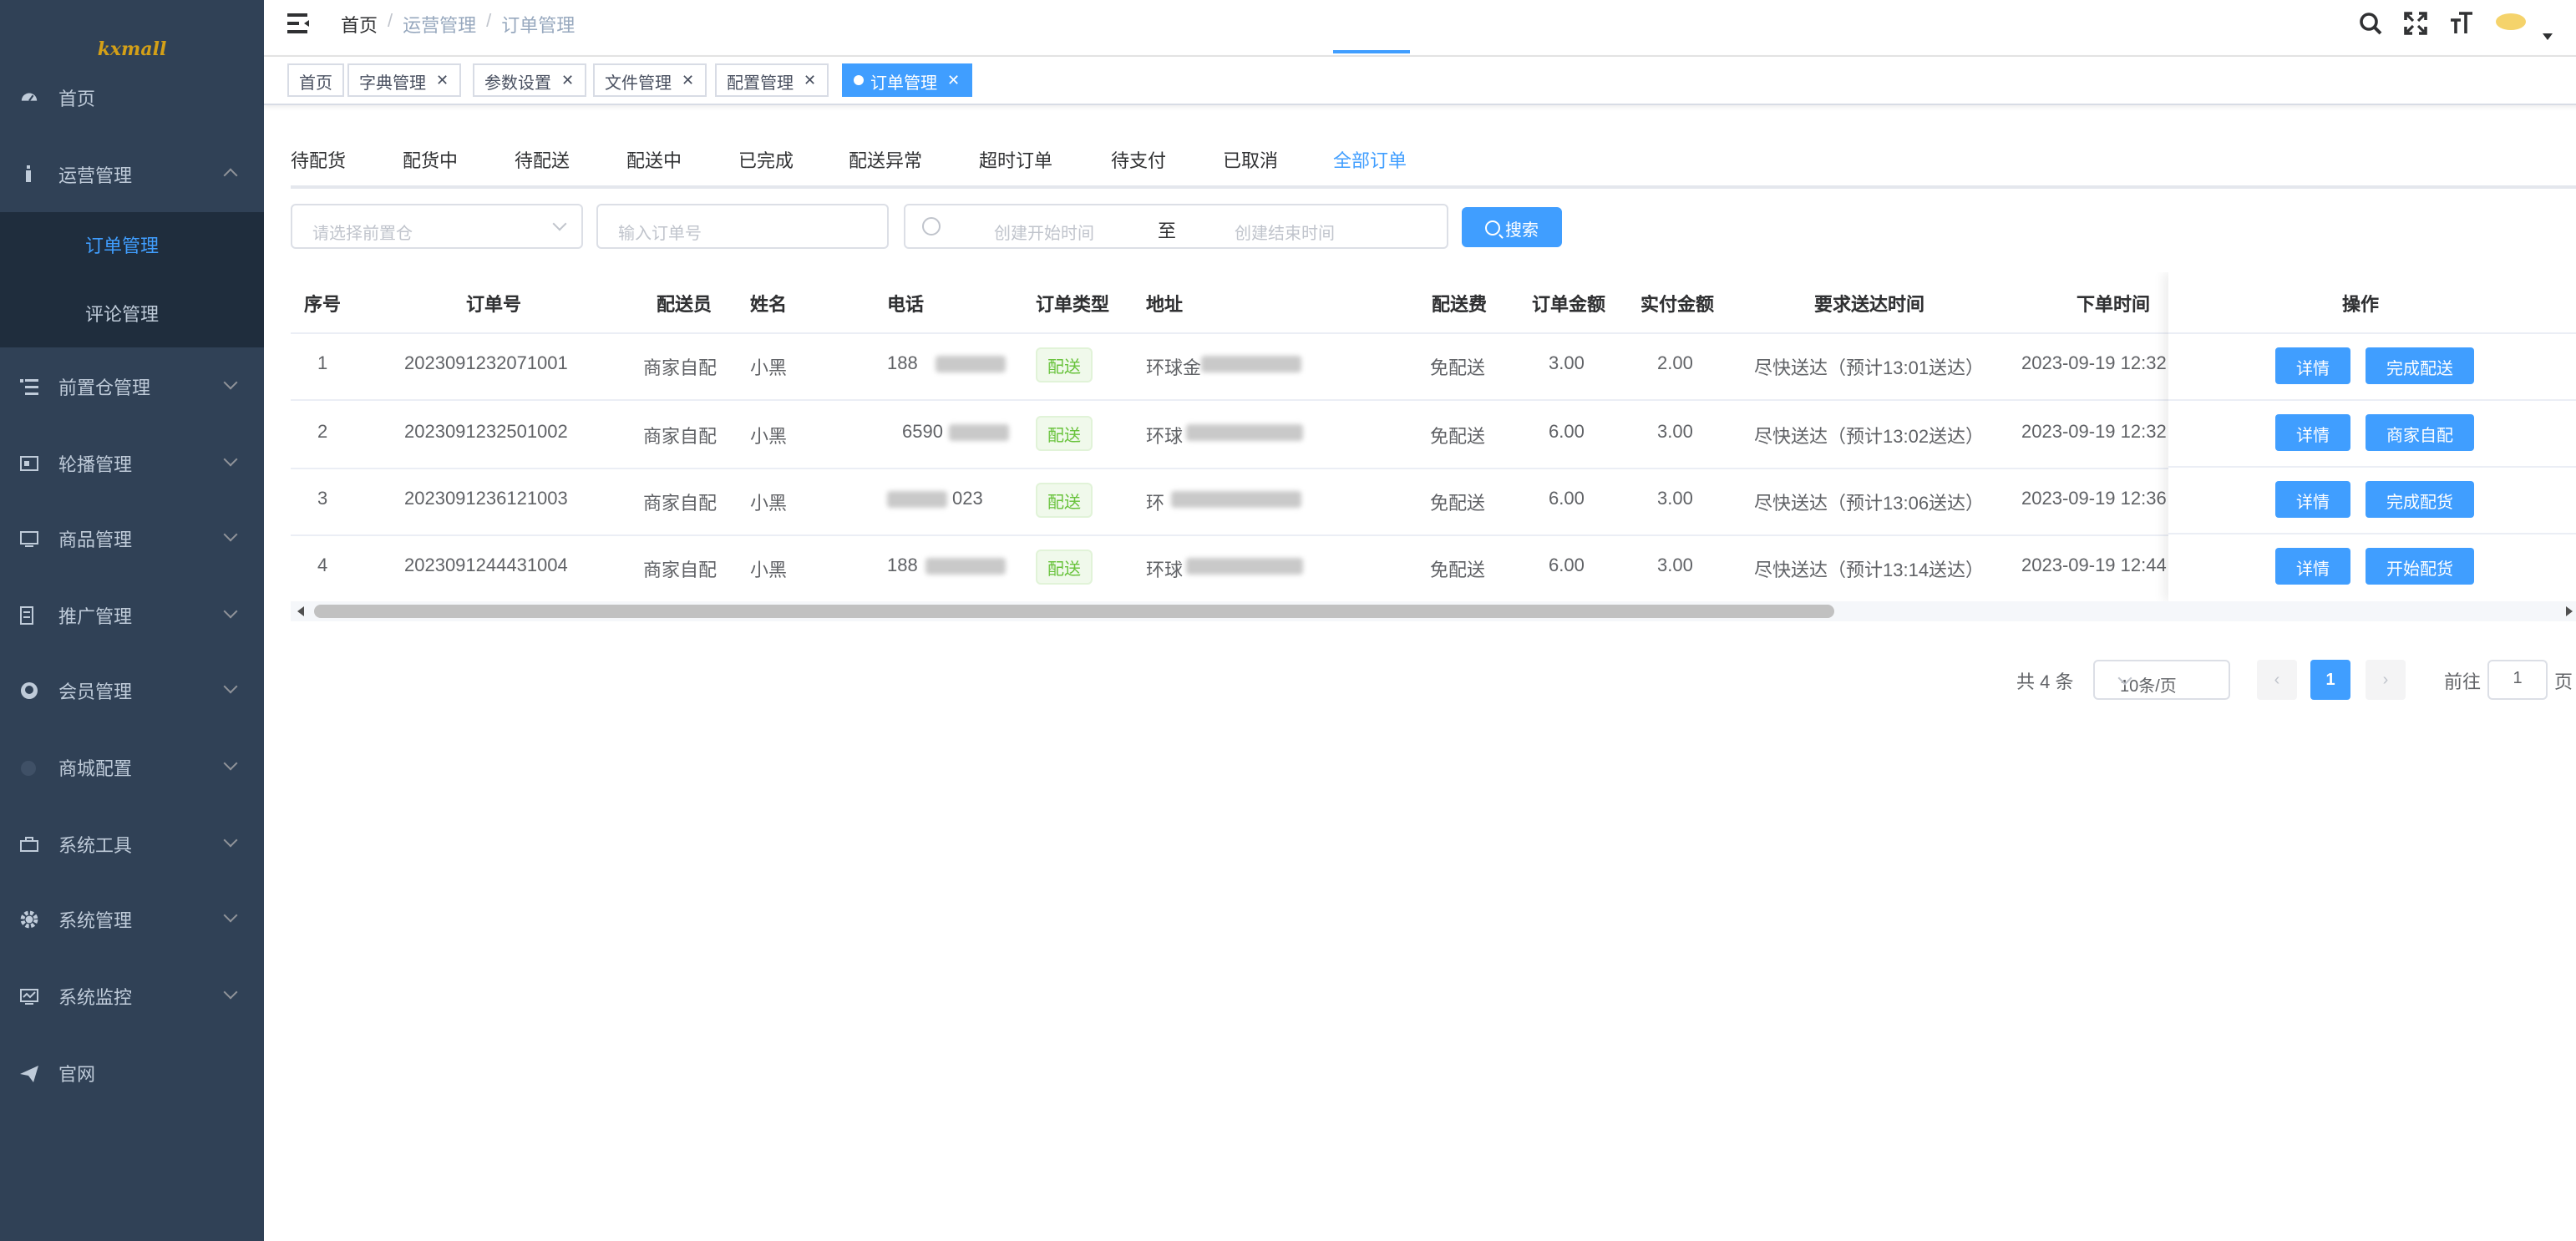 This screenshot has height=1241, width=2576. Describe the element at coordinates (2548, 36) in the screenshot. I see `caret-down-icon` at that location.